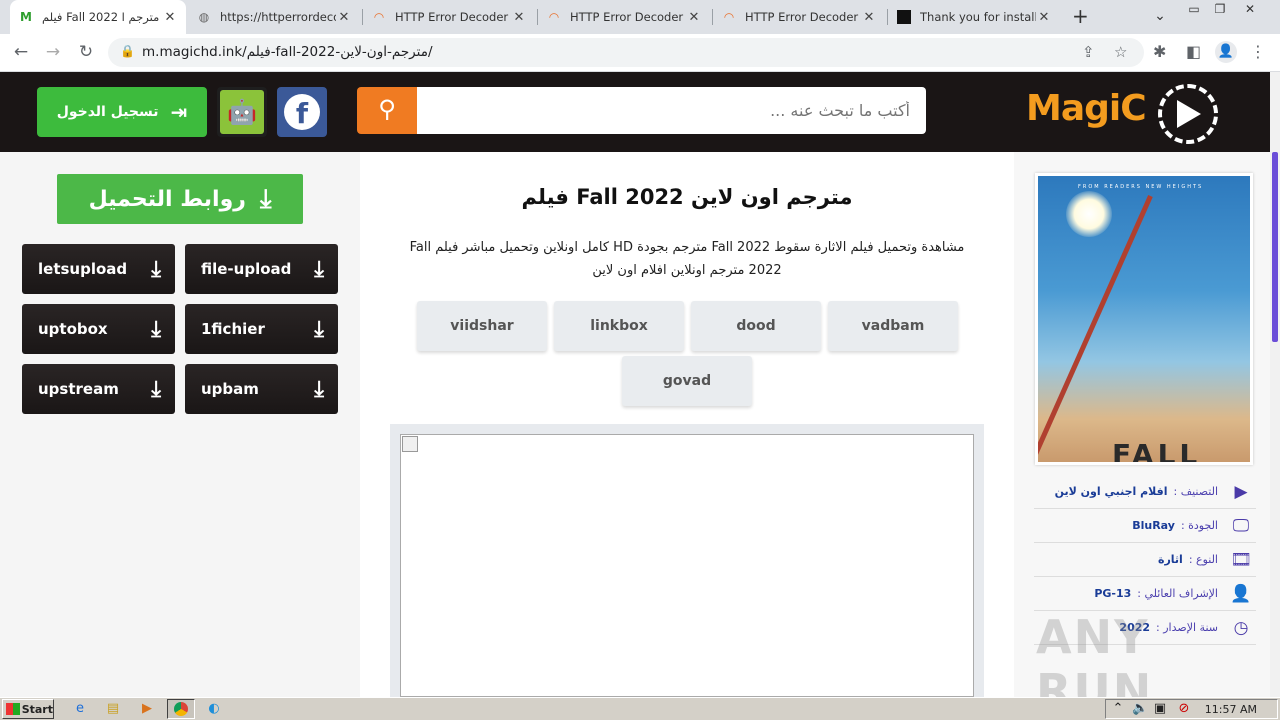 Image resolution: width=1280 pixels, height=721 pixels. I want to click on server-button-govad: govad, so click(687, 381).